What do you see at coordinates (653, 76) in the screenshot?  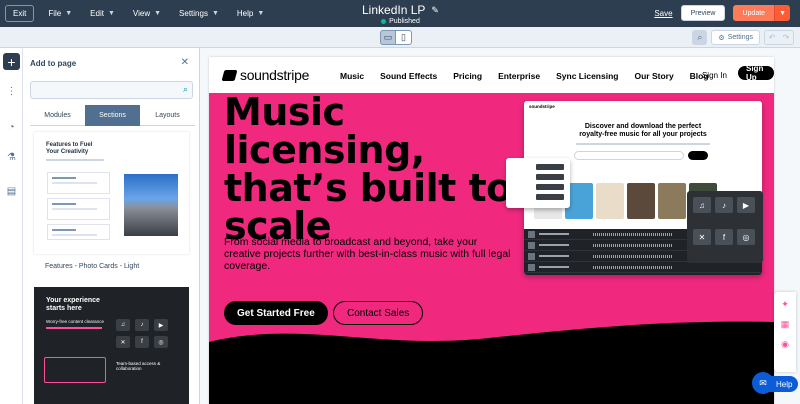 I see `nav-our-story: Our Story` at bounding box center [653, 76].